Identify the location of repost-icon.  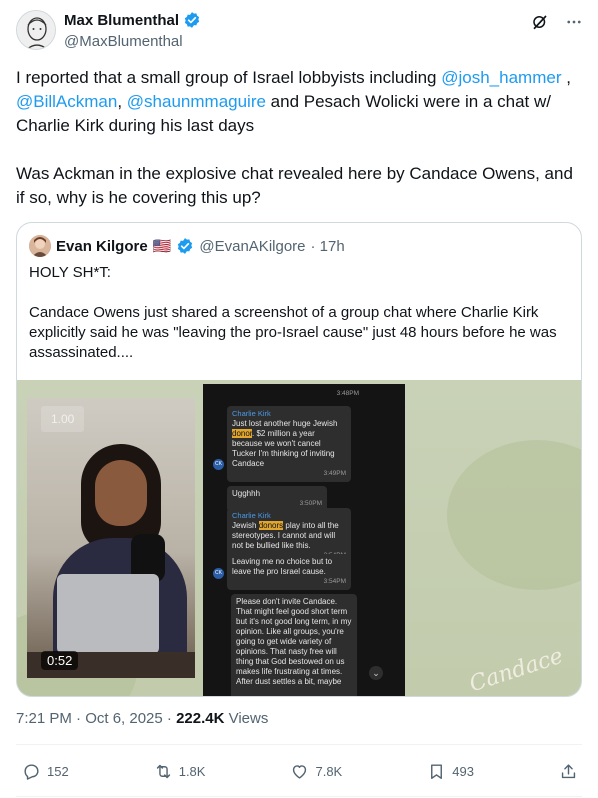
(163, 771).